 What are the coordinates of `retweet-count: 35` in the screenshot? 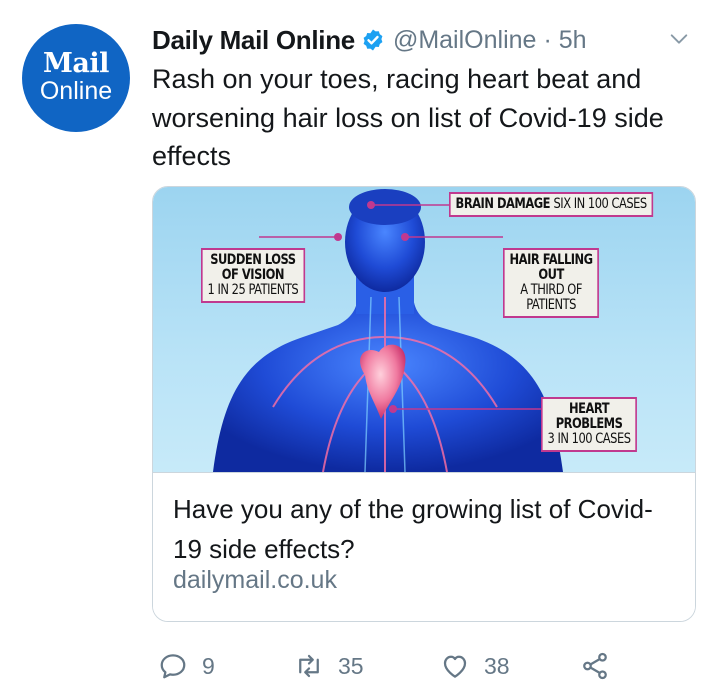 It's located at (351, 665).